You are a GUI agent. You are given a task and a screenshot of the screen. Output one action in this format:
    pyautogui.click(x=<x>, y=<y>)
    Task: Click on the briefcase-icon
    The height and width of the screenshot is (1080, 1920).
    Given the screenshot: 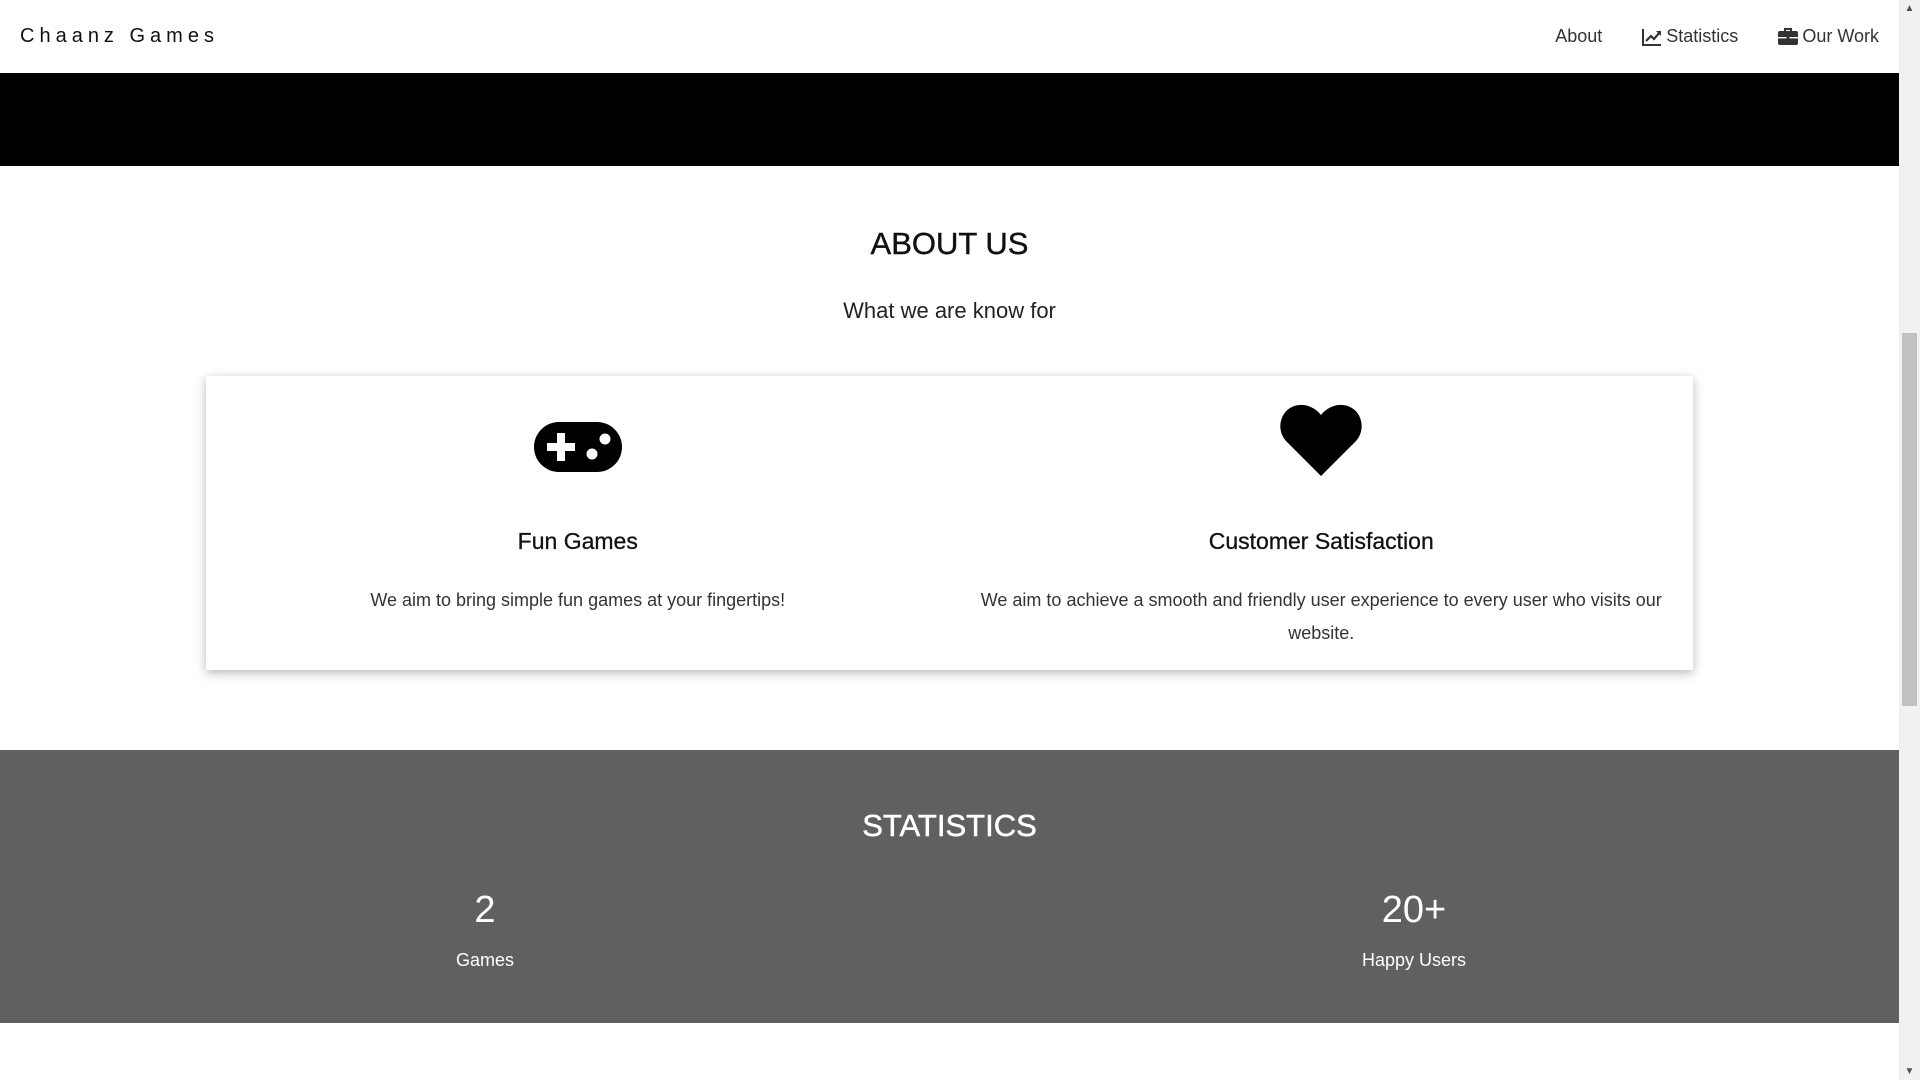 What is the action you would take?
    pyautogui.click(x=1788, y=36)
    